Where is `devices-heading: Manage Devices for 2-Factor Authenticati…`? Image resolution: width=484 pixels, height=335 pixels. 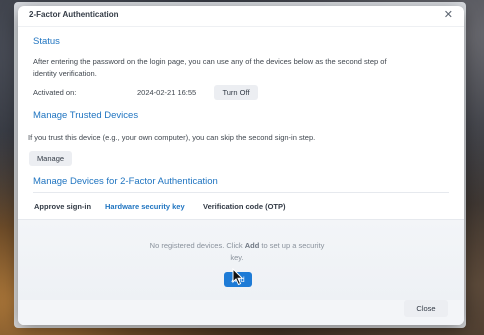
devices-heading: Manage Devices for 2-Factor Authenticati… is located at coordinates (125, 181).